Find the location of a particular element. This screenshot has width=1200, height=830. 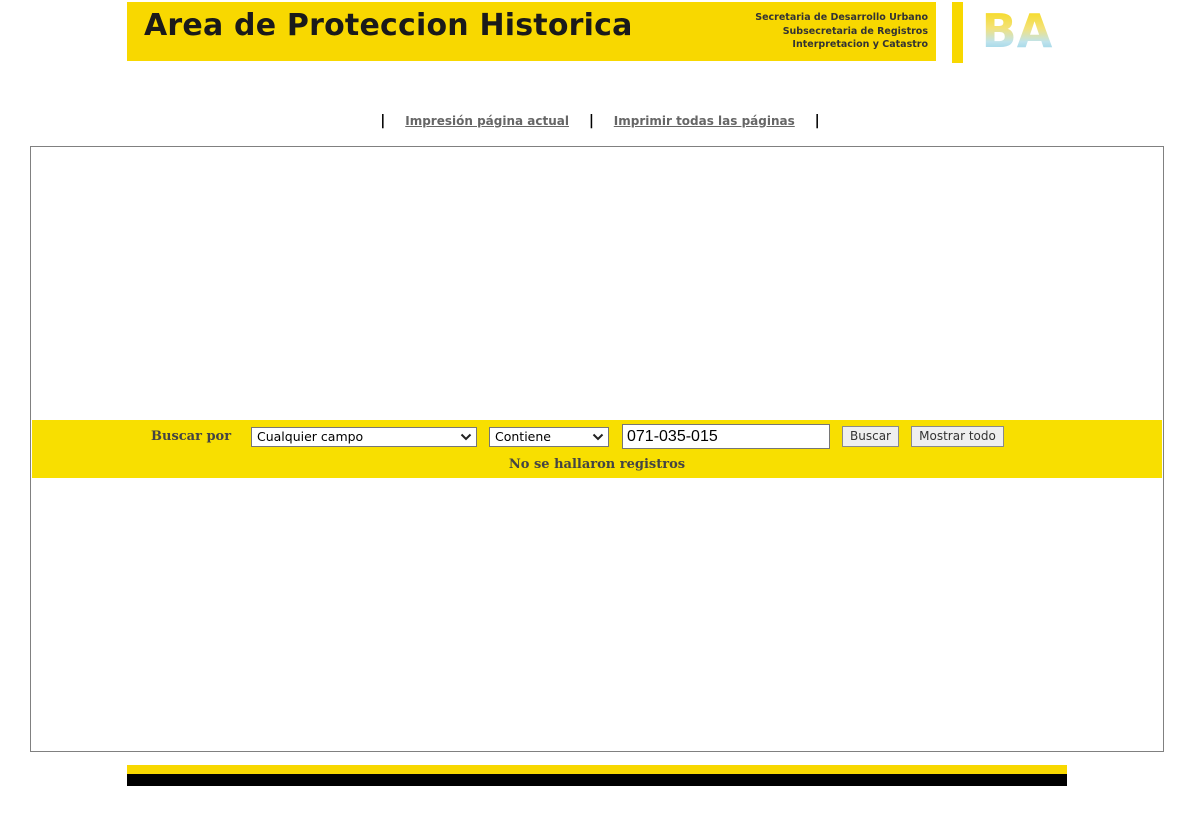

search-input is located at coordinates (726, 436).